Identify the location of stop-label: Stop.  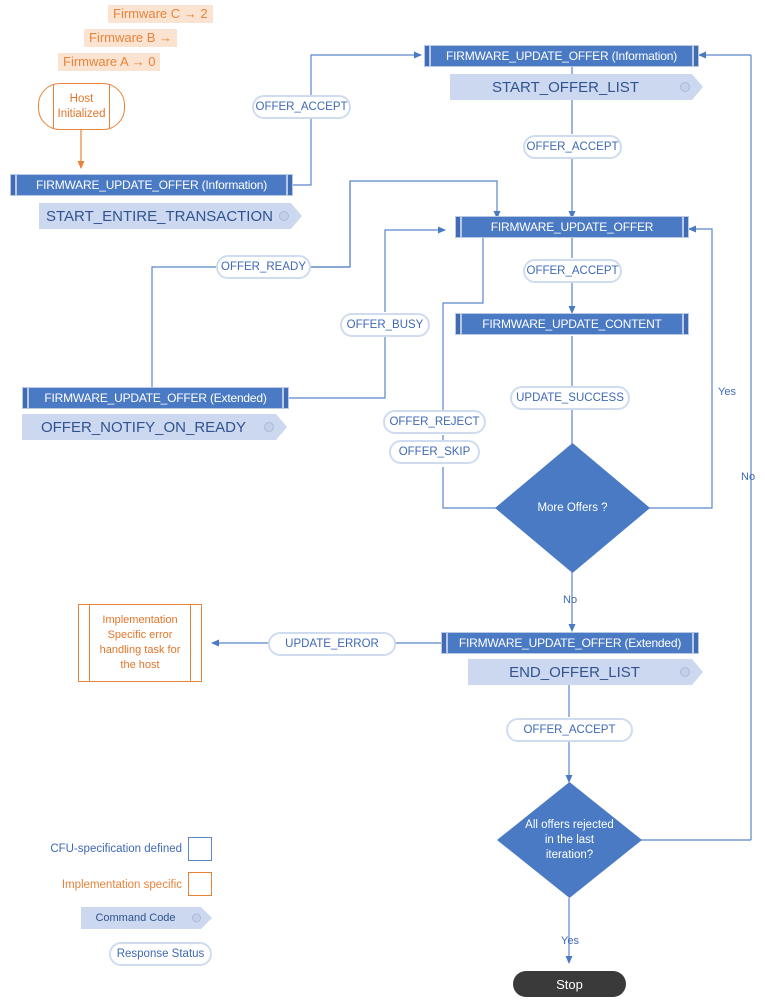
(569, 984).